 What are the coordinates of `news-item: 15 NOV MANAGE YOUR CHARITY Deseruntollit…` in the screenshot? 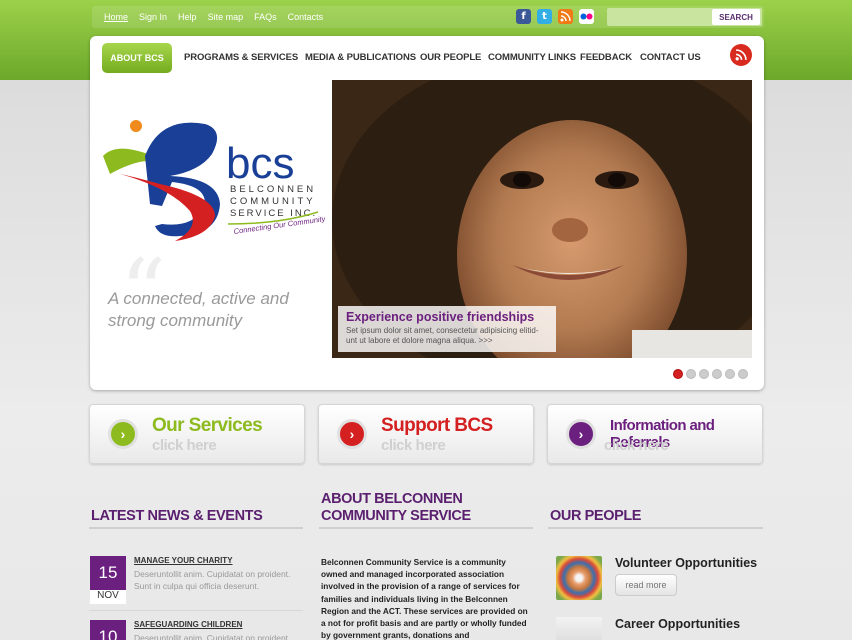 It's located at (195, 583).